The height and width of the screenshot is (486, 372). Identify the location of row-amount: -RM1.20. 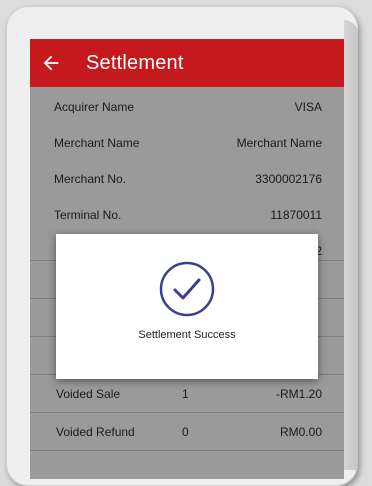
(298, 393).